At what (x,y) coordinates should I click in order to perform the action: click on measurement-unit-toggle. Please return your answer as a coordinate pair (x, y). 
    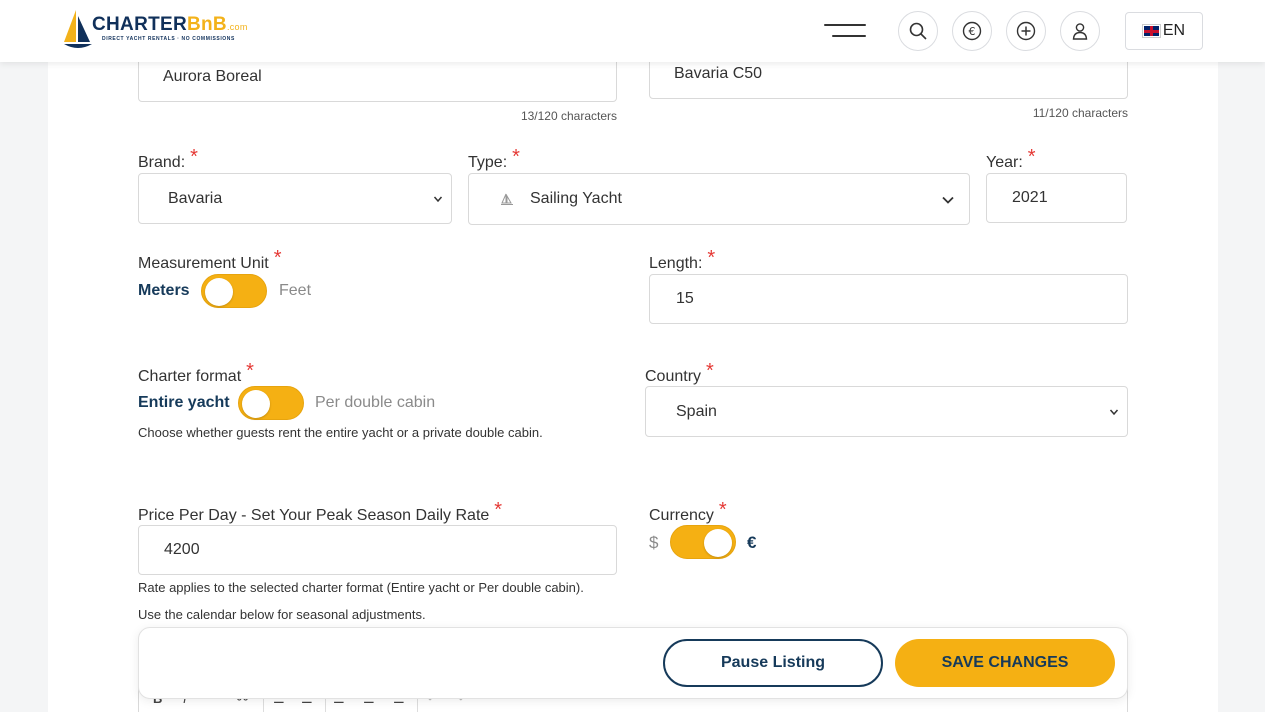
    Looking at the image, I should click on (234, 291).